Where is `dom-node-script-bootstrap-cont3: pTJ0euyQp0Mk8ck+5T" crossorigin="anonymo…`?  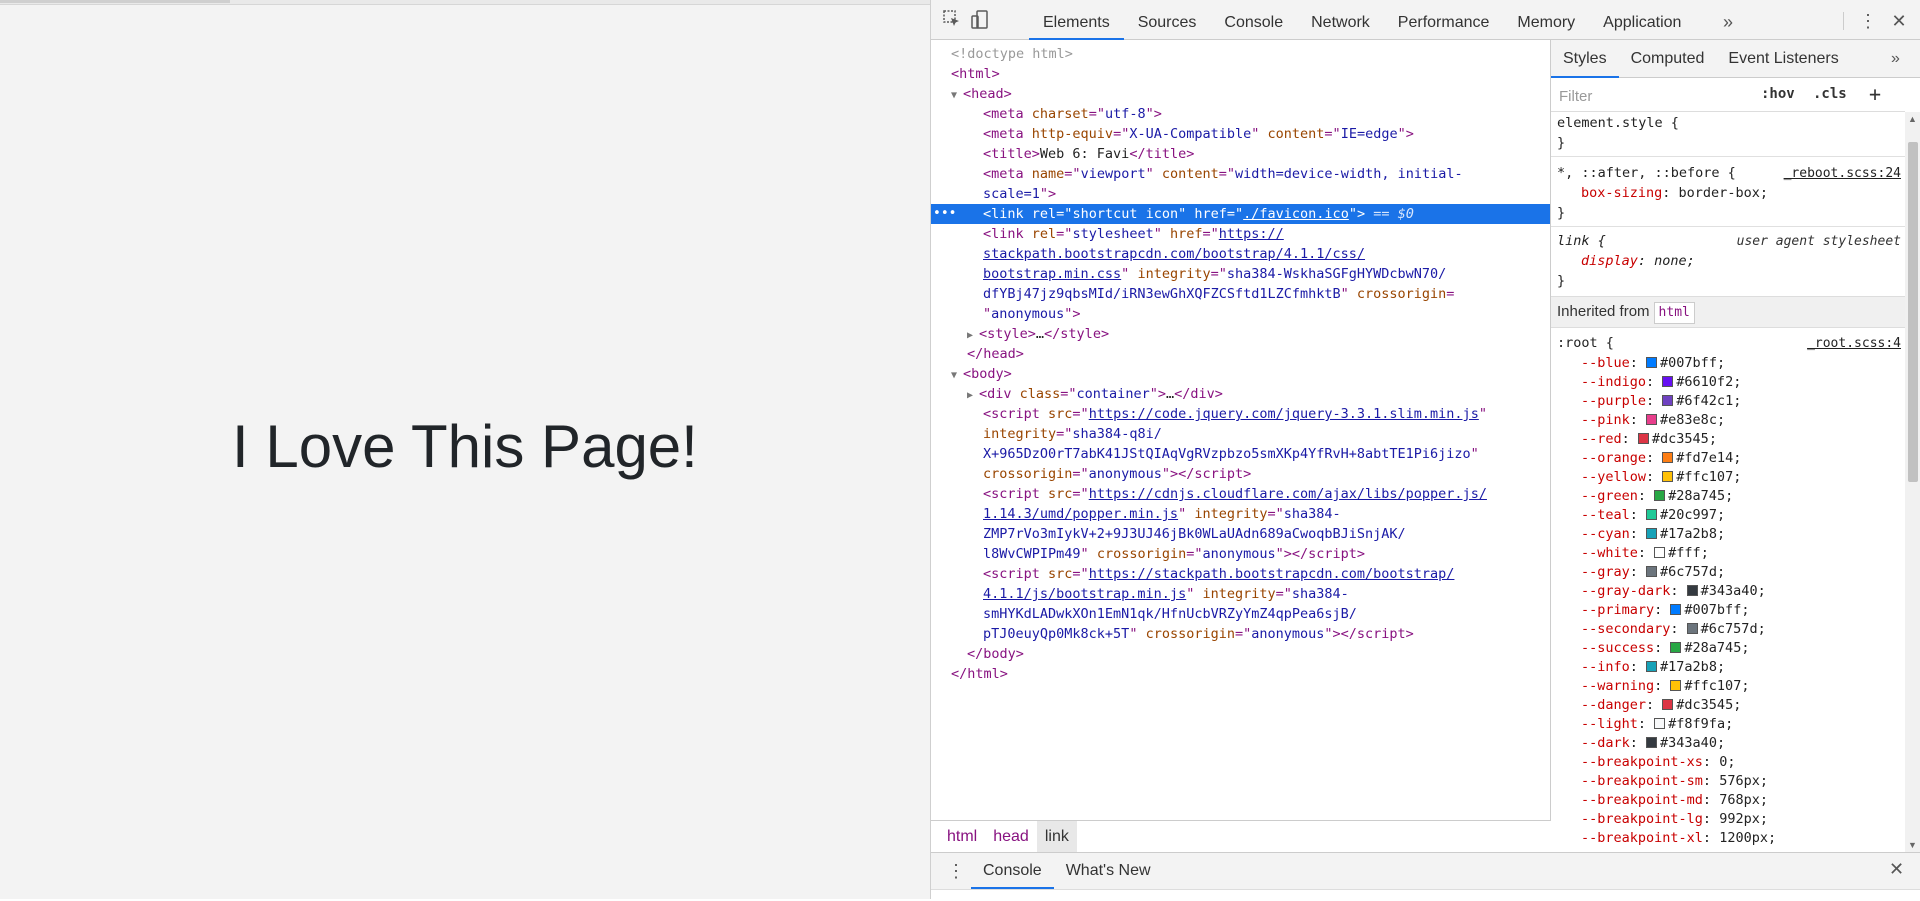
dom-node-script-bootstrap-cont3: pTJ0euyQp0Mk8ck+5T" crossorigin="anonymo… is located at coordinates (1240, 634).